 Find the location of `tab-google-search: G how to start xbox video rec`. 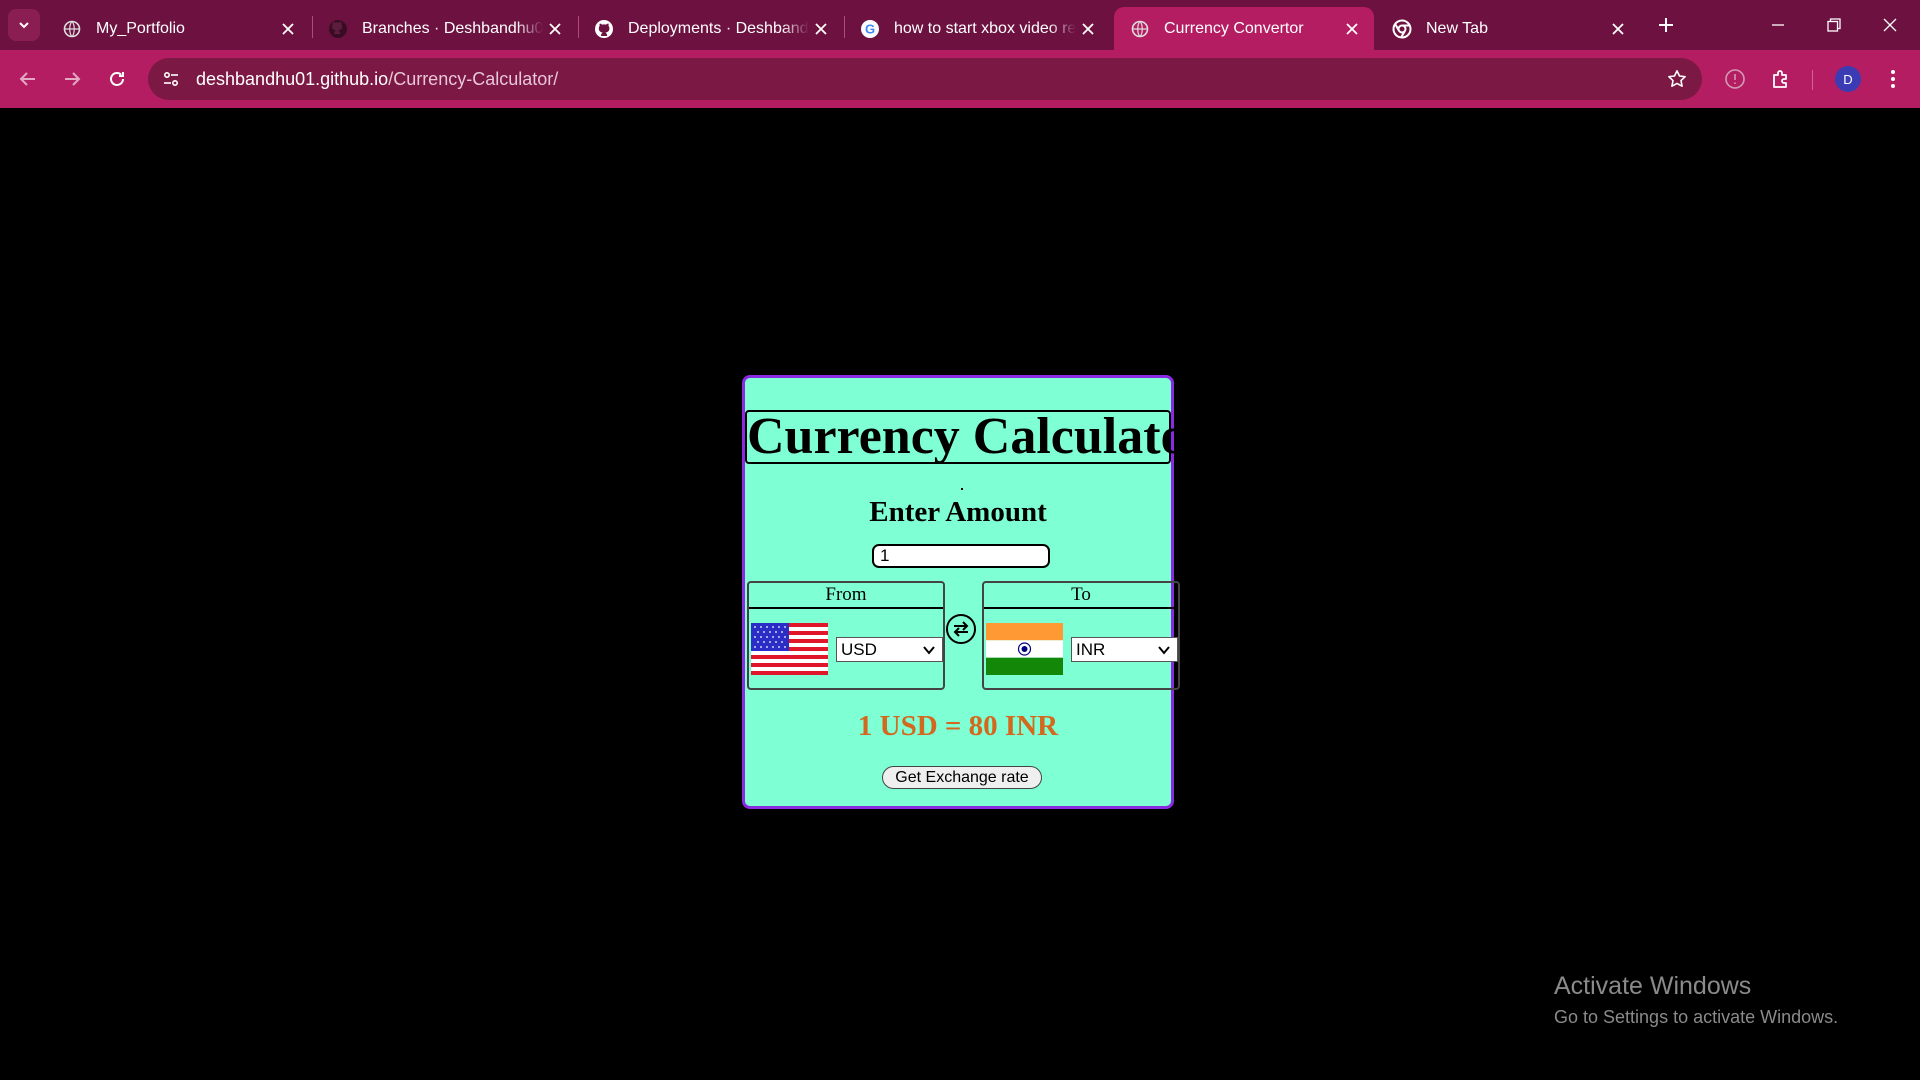

tab-google-search: G how to start xbox video rec is located at coordinates (977, 28).